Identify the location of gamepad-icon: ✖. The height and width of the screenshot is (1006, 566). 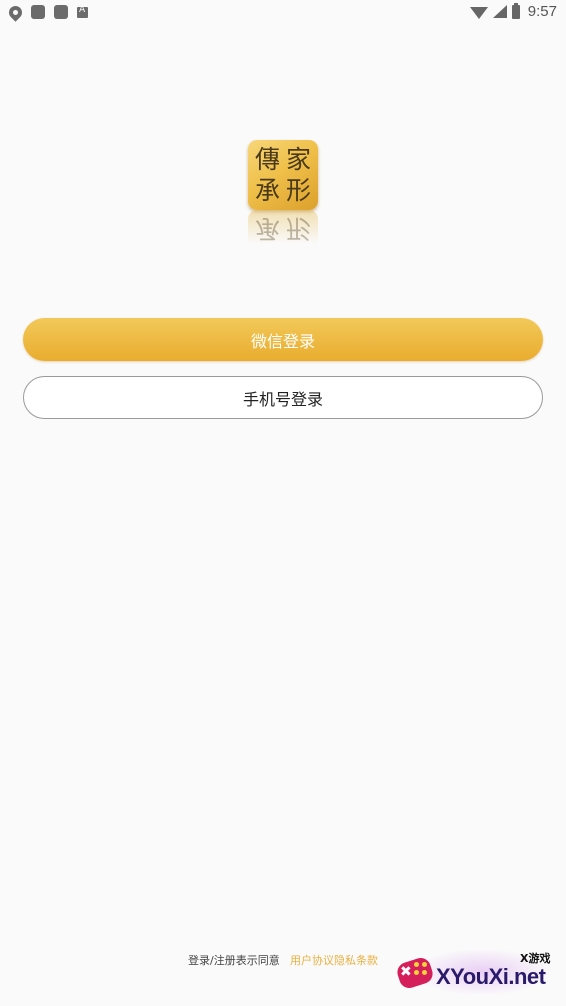
(415, 974).